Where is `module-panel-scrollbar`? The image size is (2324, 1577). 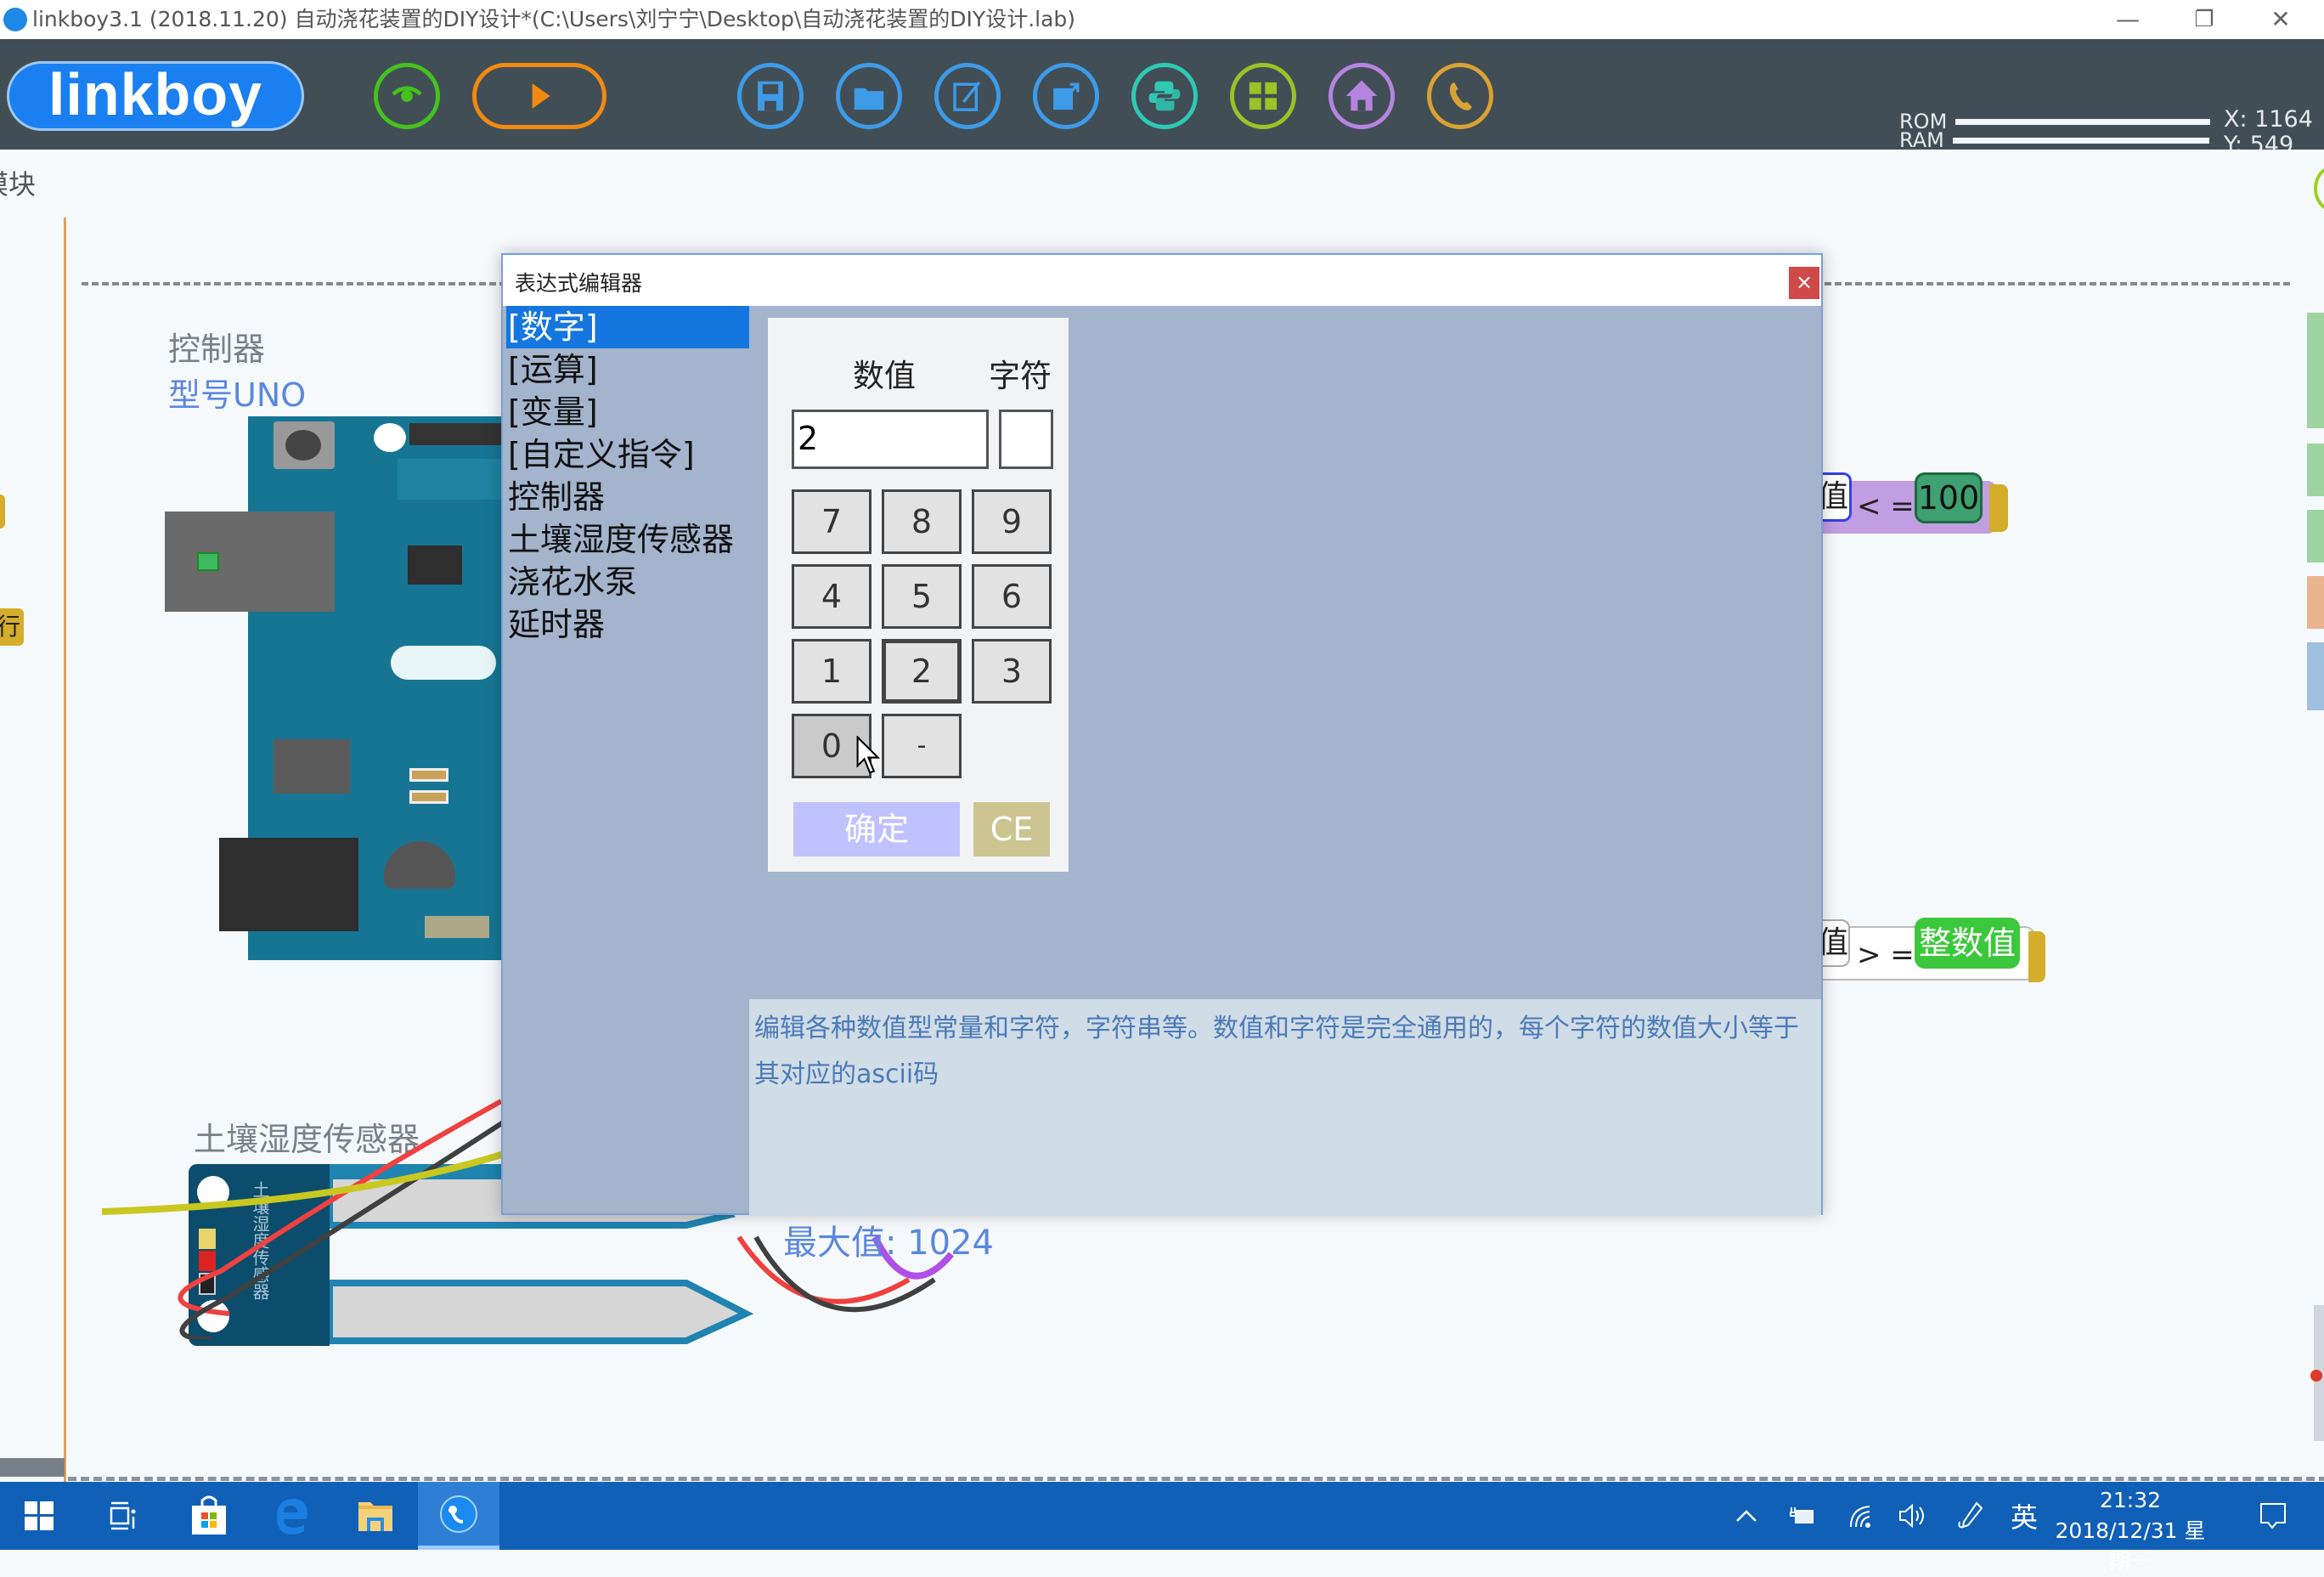 module-panel-scrollbar is located at coordinates (33, 1467).